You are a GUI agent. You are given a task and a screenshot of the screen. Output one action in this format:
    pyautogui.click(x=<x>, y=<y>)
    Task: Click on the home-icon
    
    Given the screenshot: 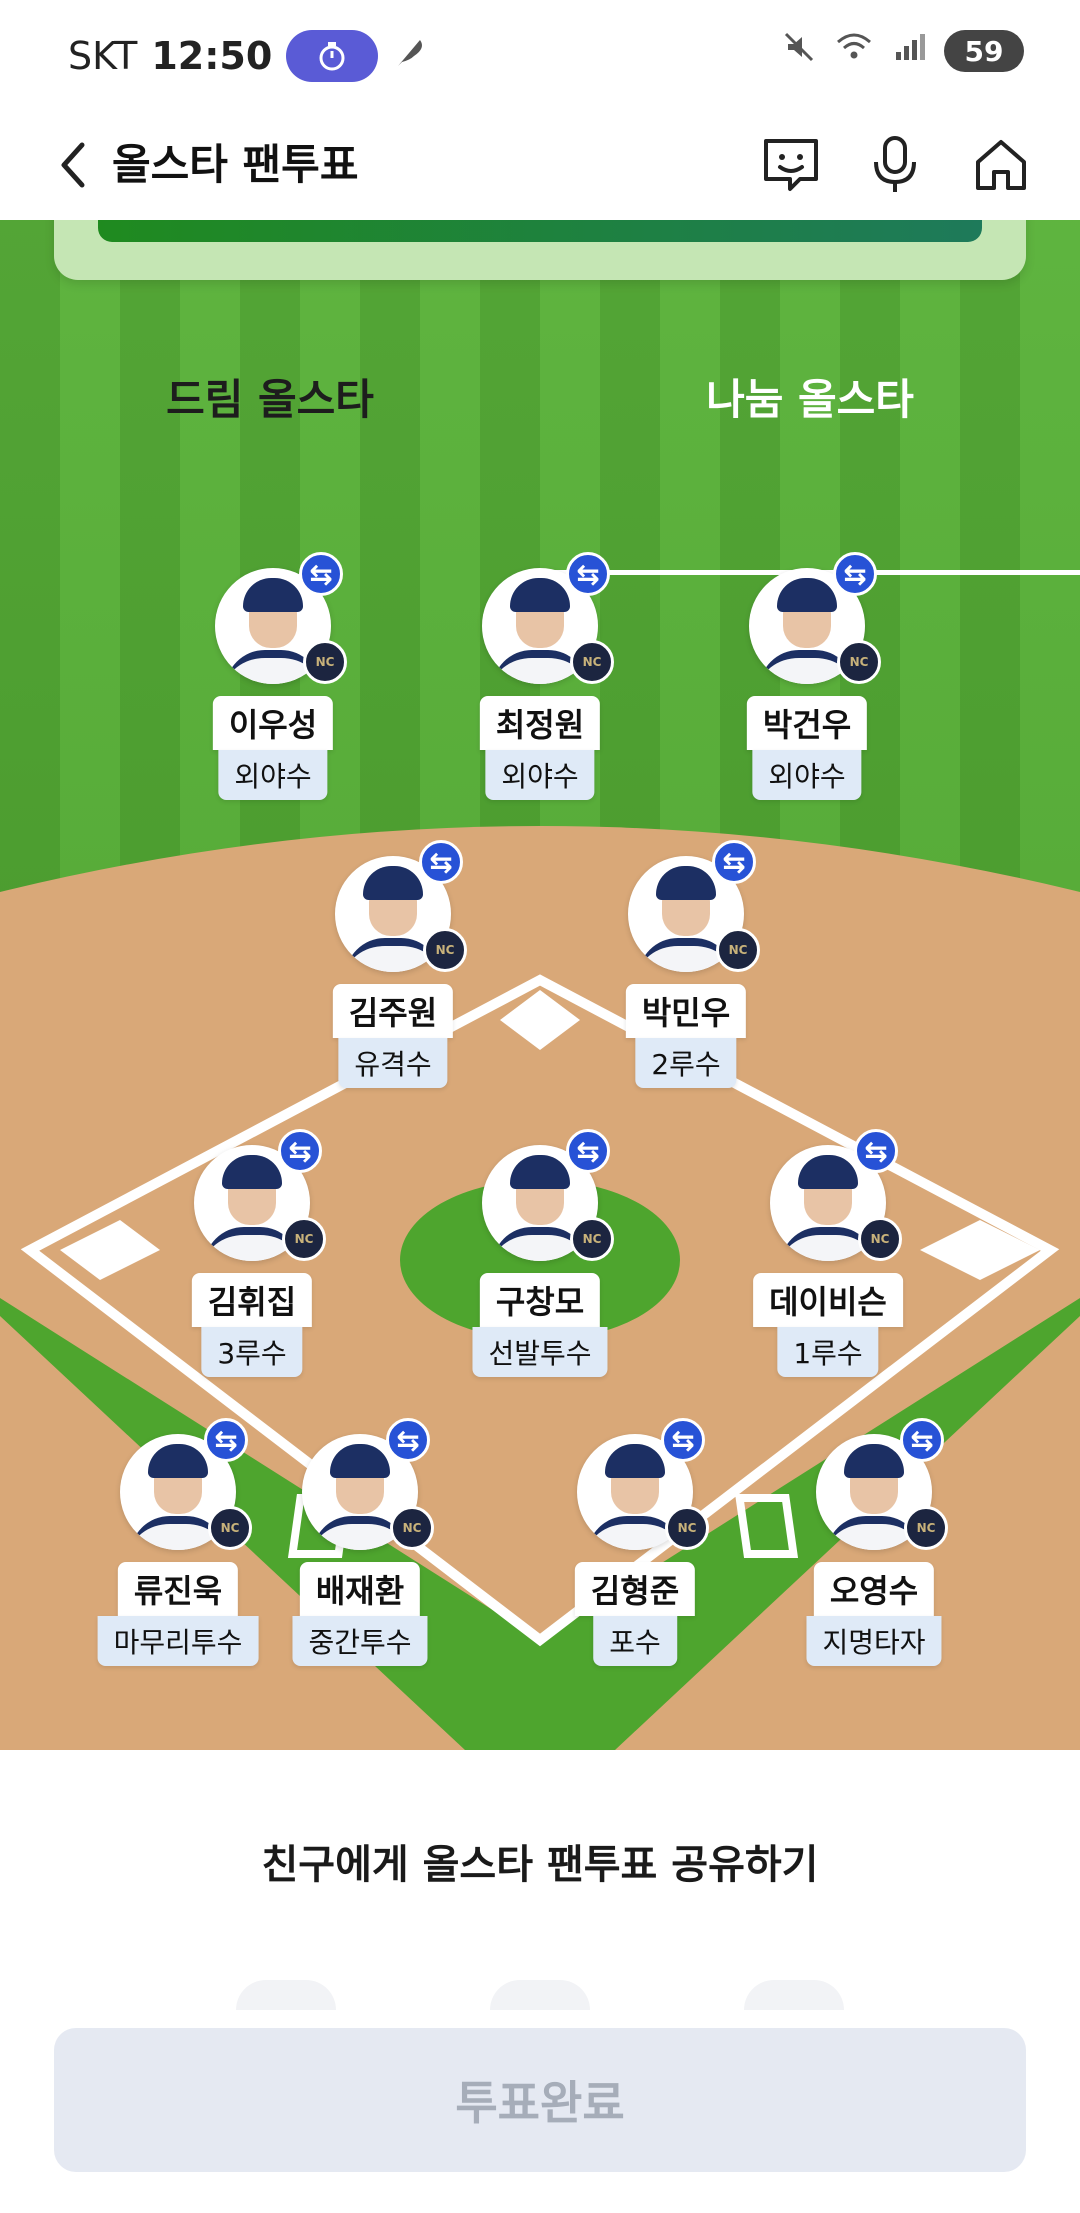 What is the action you would take?
    pyautogui.click(x=1001, y=165)
    